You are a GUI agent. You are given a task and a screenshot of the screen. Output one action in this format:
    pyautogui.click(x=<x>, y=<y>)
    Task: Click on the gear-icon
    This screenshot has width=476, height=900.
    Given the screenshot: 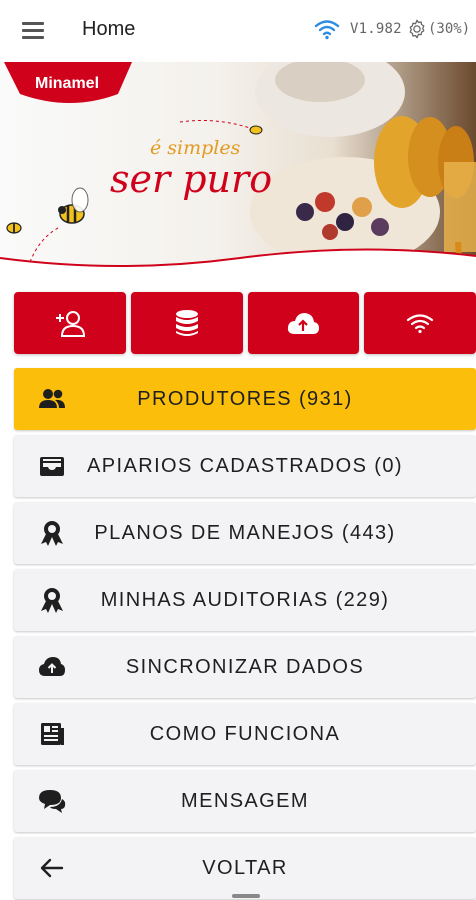 What is the action you would take?
    pyautogui.click(x=417, y=29)
    